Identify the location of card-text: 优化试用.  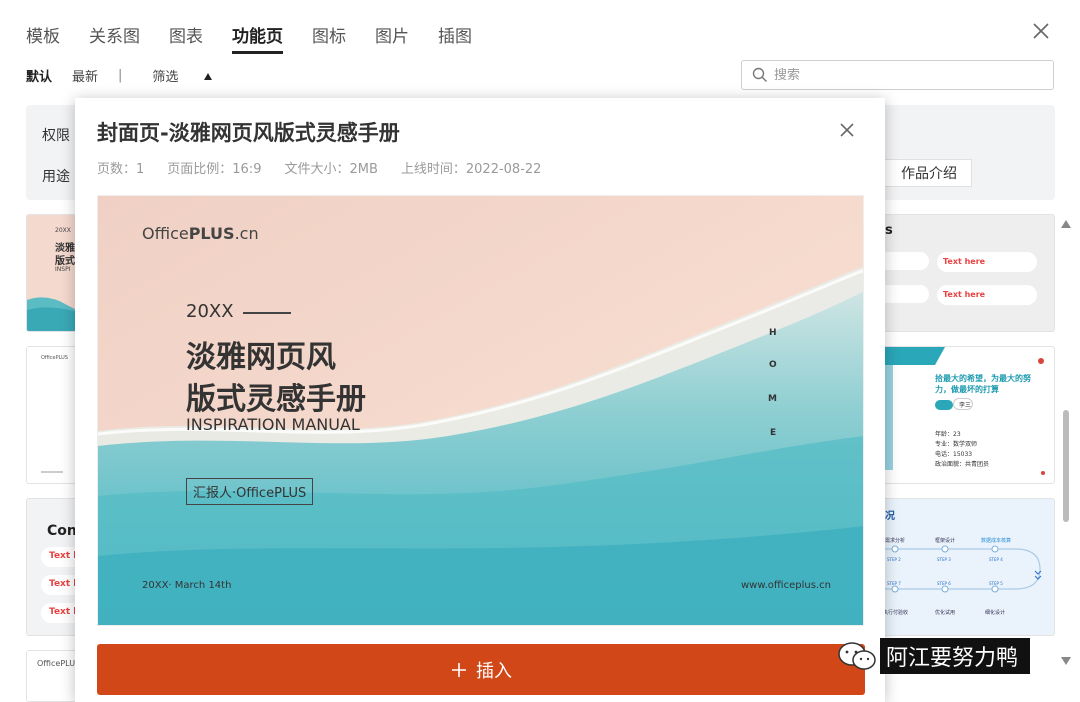
(945, 613).